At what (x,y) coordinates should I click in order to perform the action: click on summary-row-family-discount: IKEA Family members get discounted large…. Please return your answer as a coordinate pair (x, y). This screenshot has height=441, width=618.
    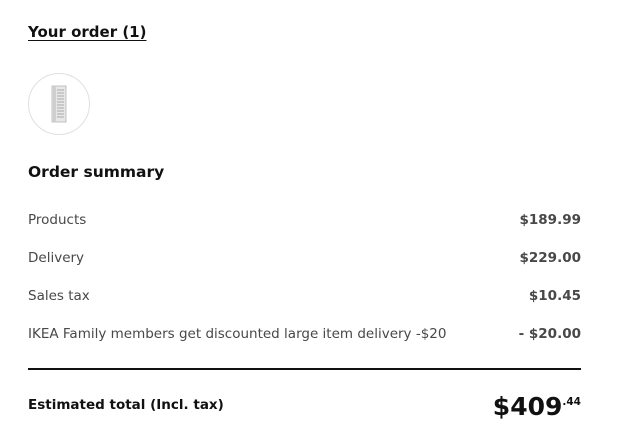
    Looking at the image, I should click on (304, 334).